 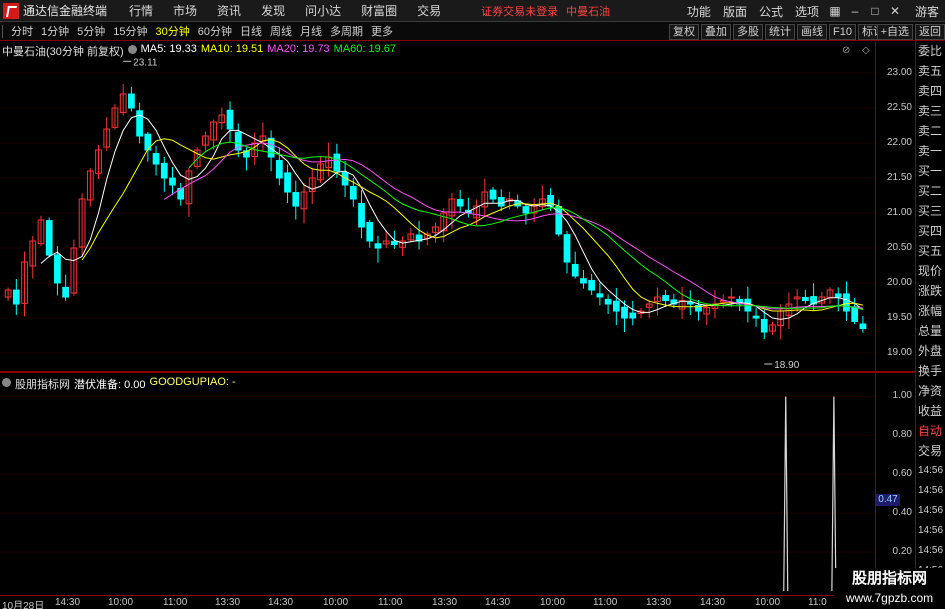 I want to click on quote-field-label: 卖三, so click(x=930, y=111).